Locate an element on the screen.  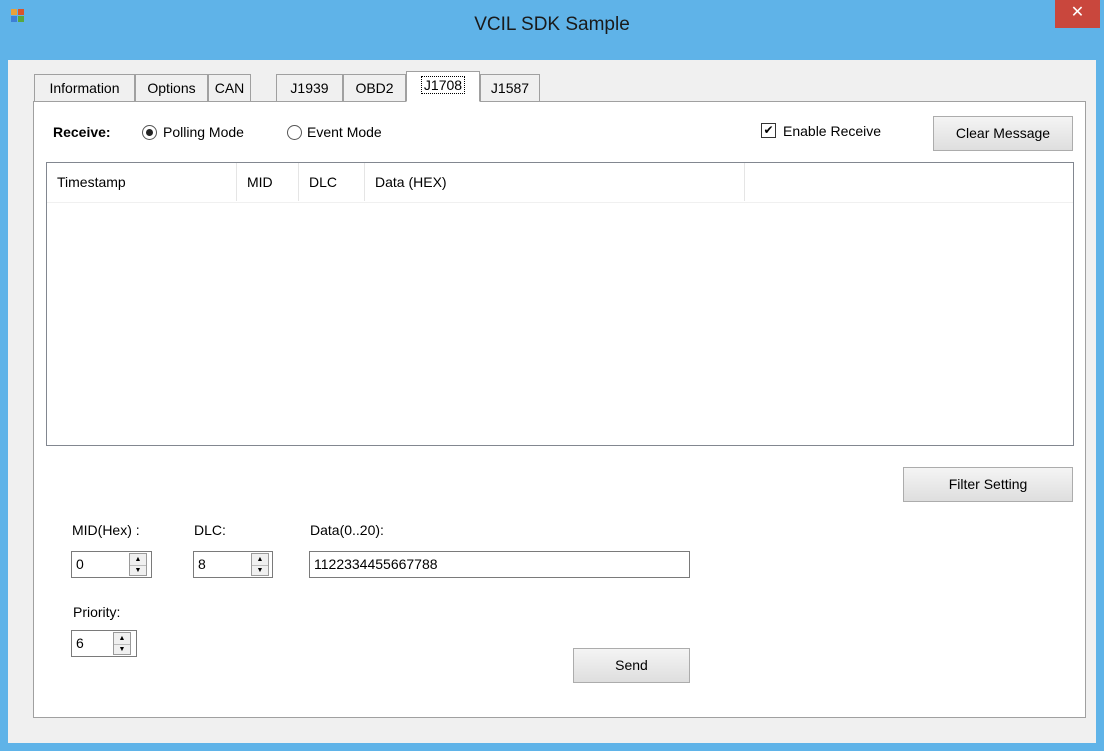
tab-can: CAN is located at coordinates (229, 88).